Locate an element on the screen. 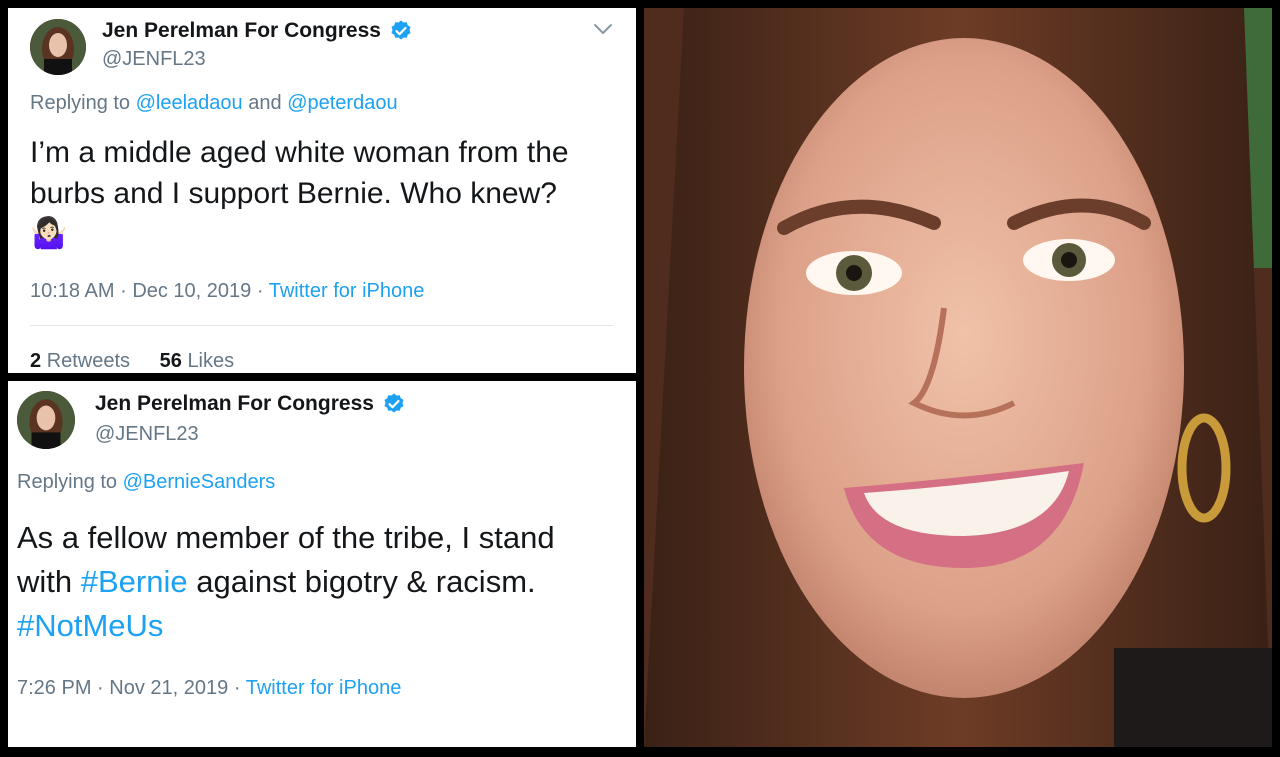 The width and height of the screenshot is (1280, 757). hashtag-notmeus: #NotMeUs is located at coordinates (90, 625).